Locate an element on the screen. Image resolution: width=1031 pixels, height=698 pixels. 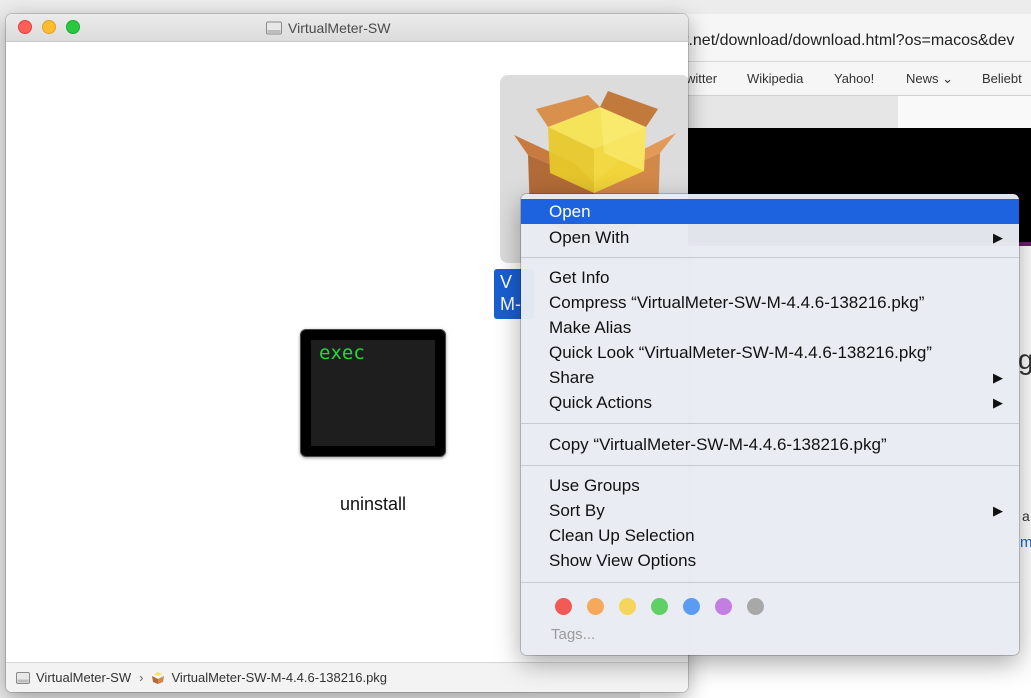
page-link-fragment-m: m is located at coordinates (1025, 542).